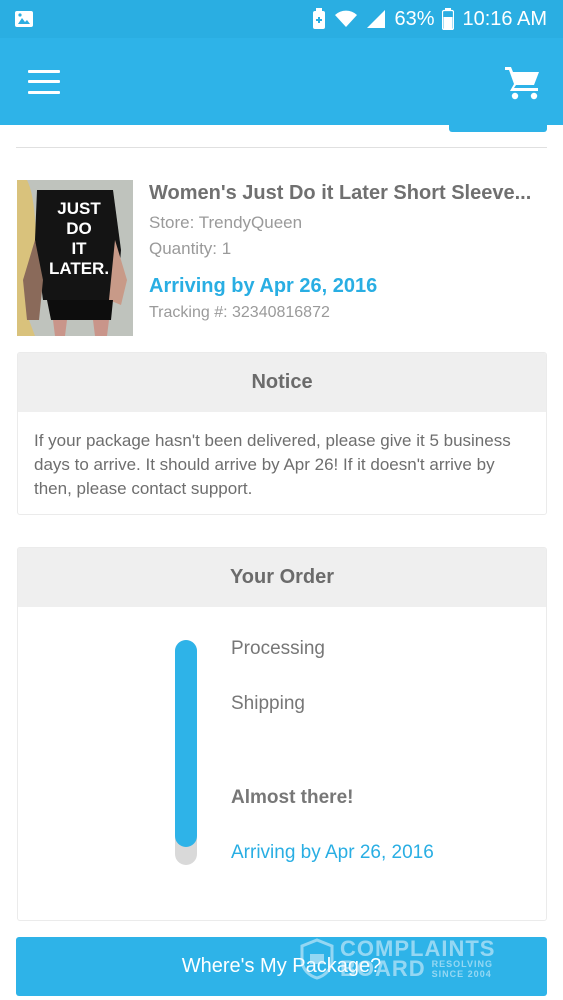 The width and height of the screenshot is (563, 1000). What do you see at coordinates (281, 19) in the screenshot?
I see `status-bar: 63% 10:16 AM` at bounding box center [281, 19].